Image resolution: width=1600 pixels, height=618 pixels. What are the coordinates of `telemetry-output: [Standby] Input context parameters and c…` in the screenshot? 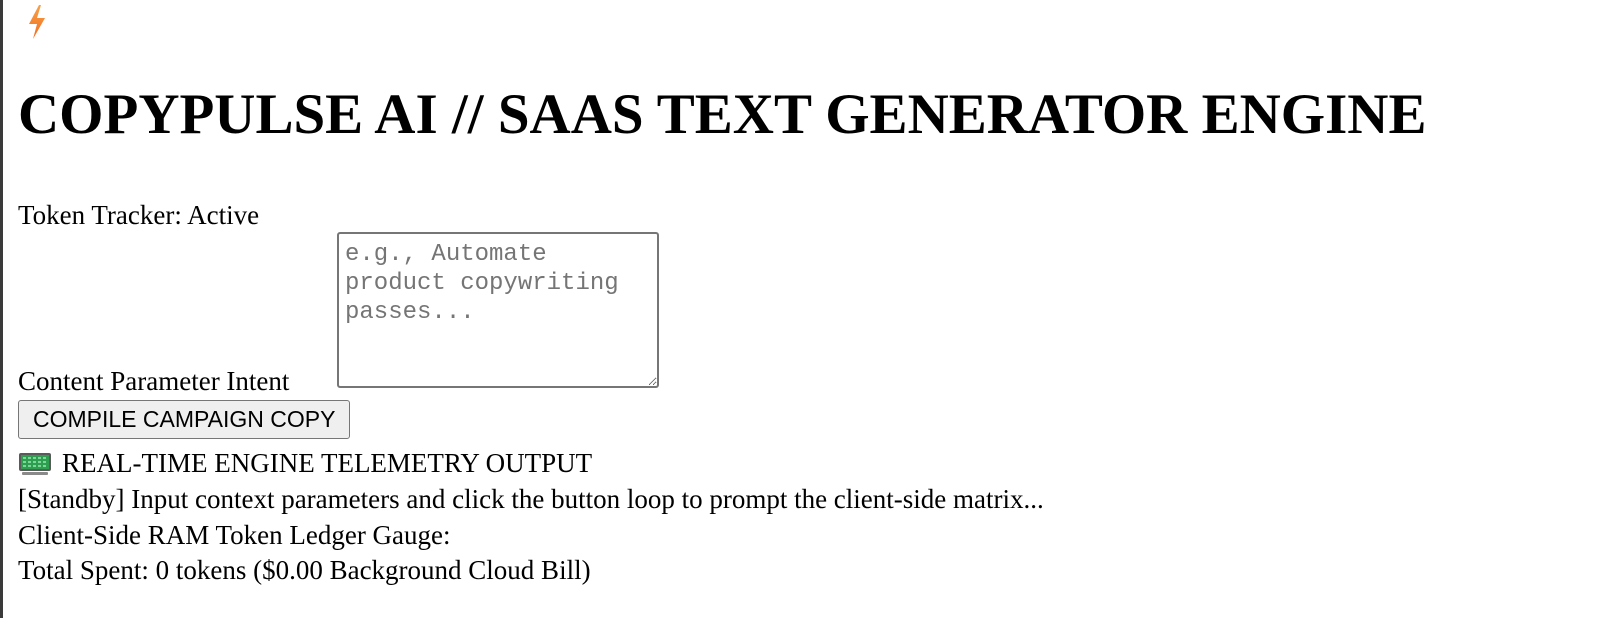 It's located at (531, 499).